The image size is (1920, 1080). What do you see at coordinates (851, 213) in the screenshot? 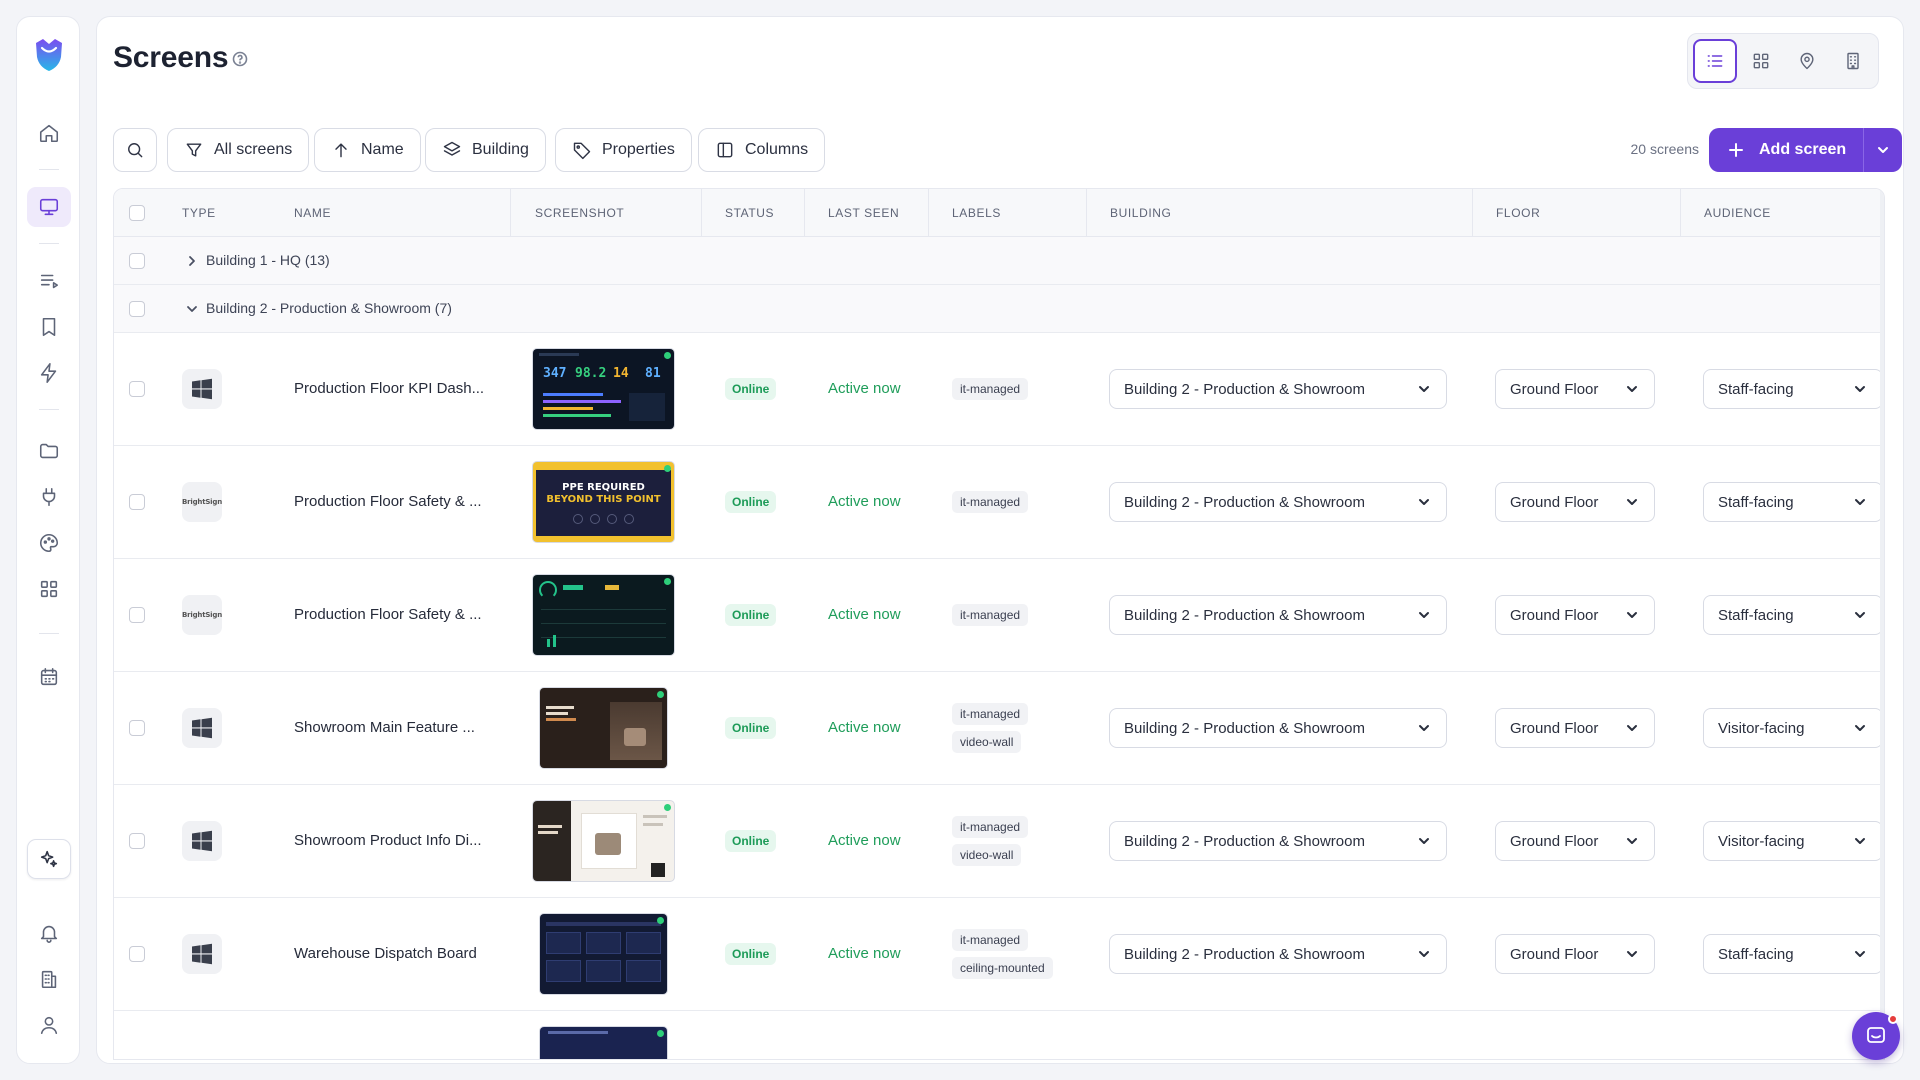
I see `column-last-seen: Last seen` at bounding box center [851, 213].